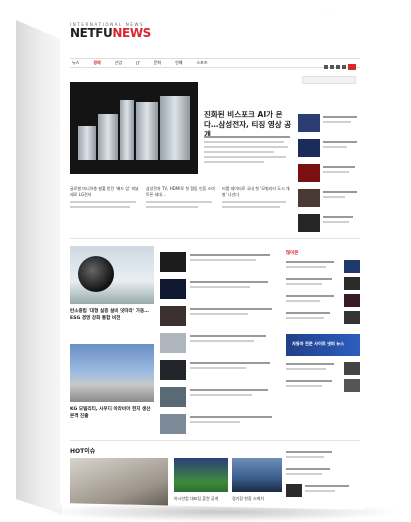 The image size is (411, 522). I want to click on header-ad, so click(329, 80).